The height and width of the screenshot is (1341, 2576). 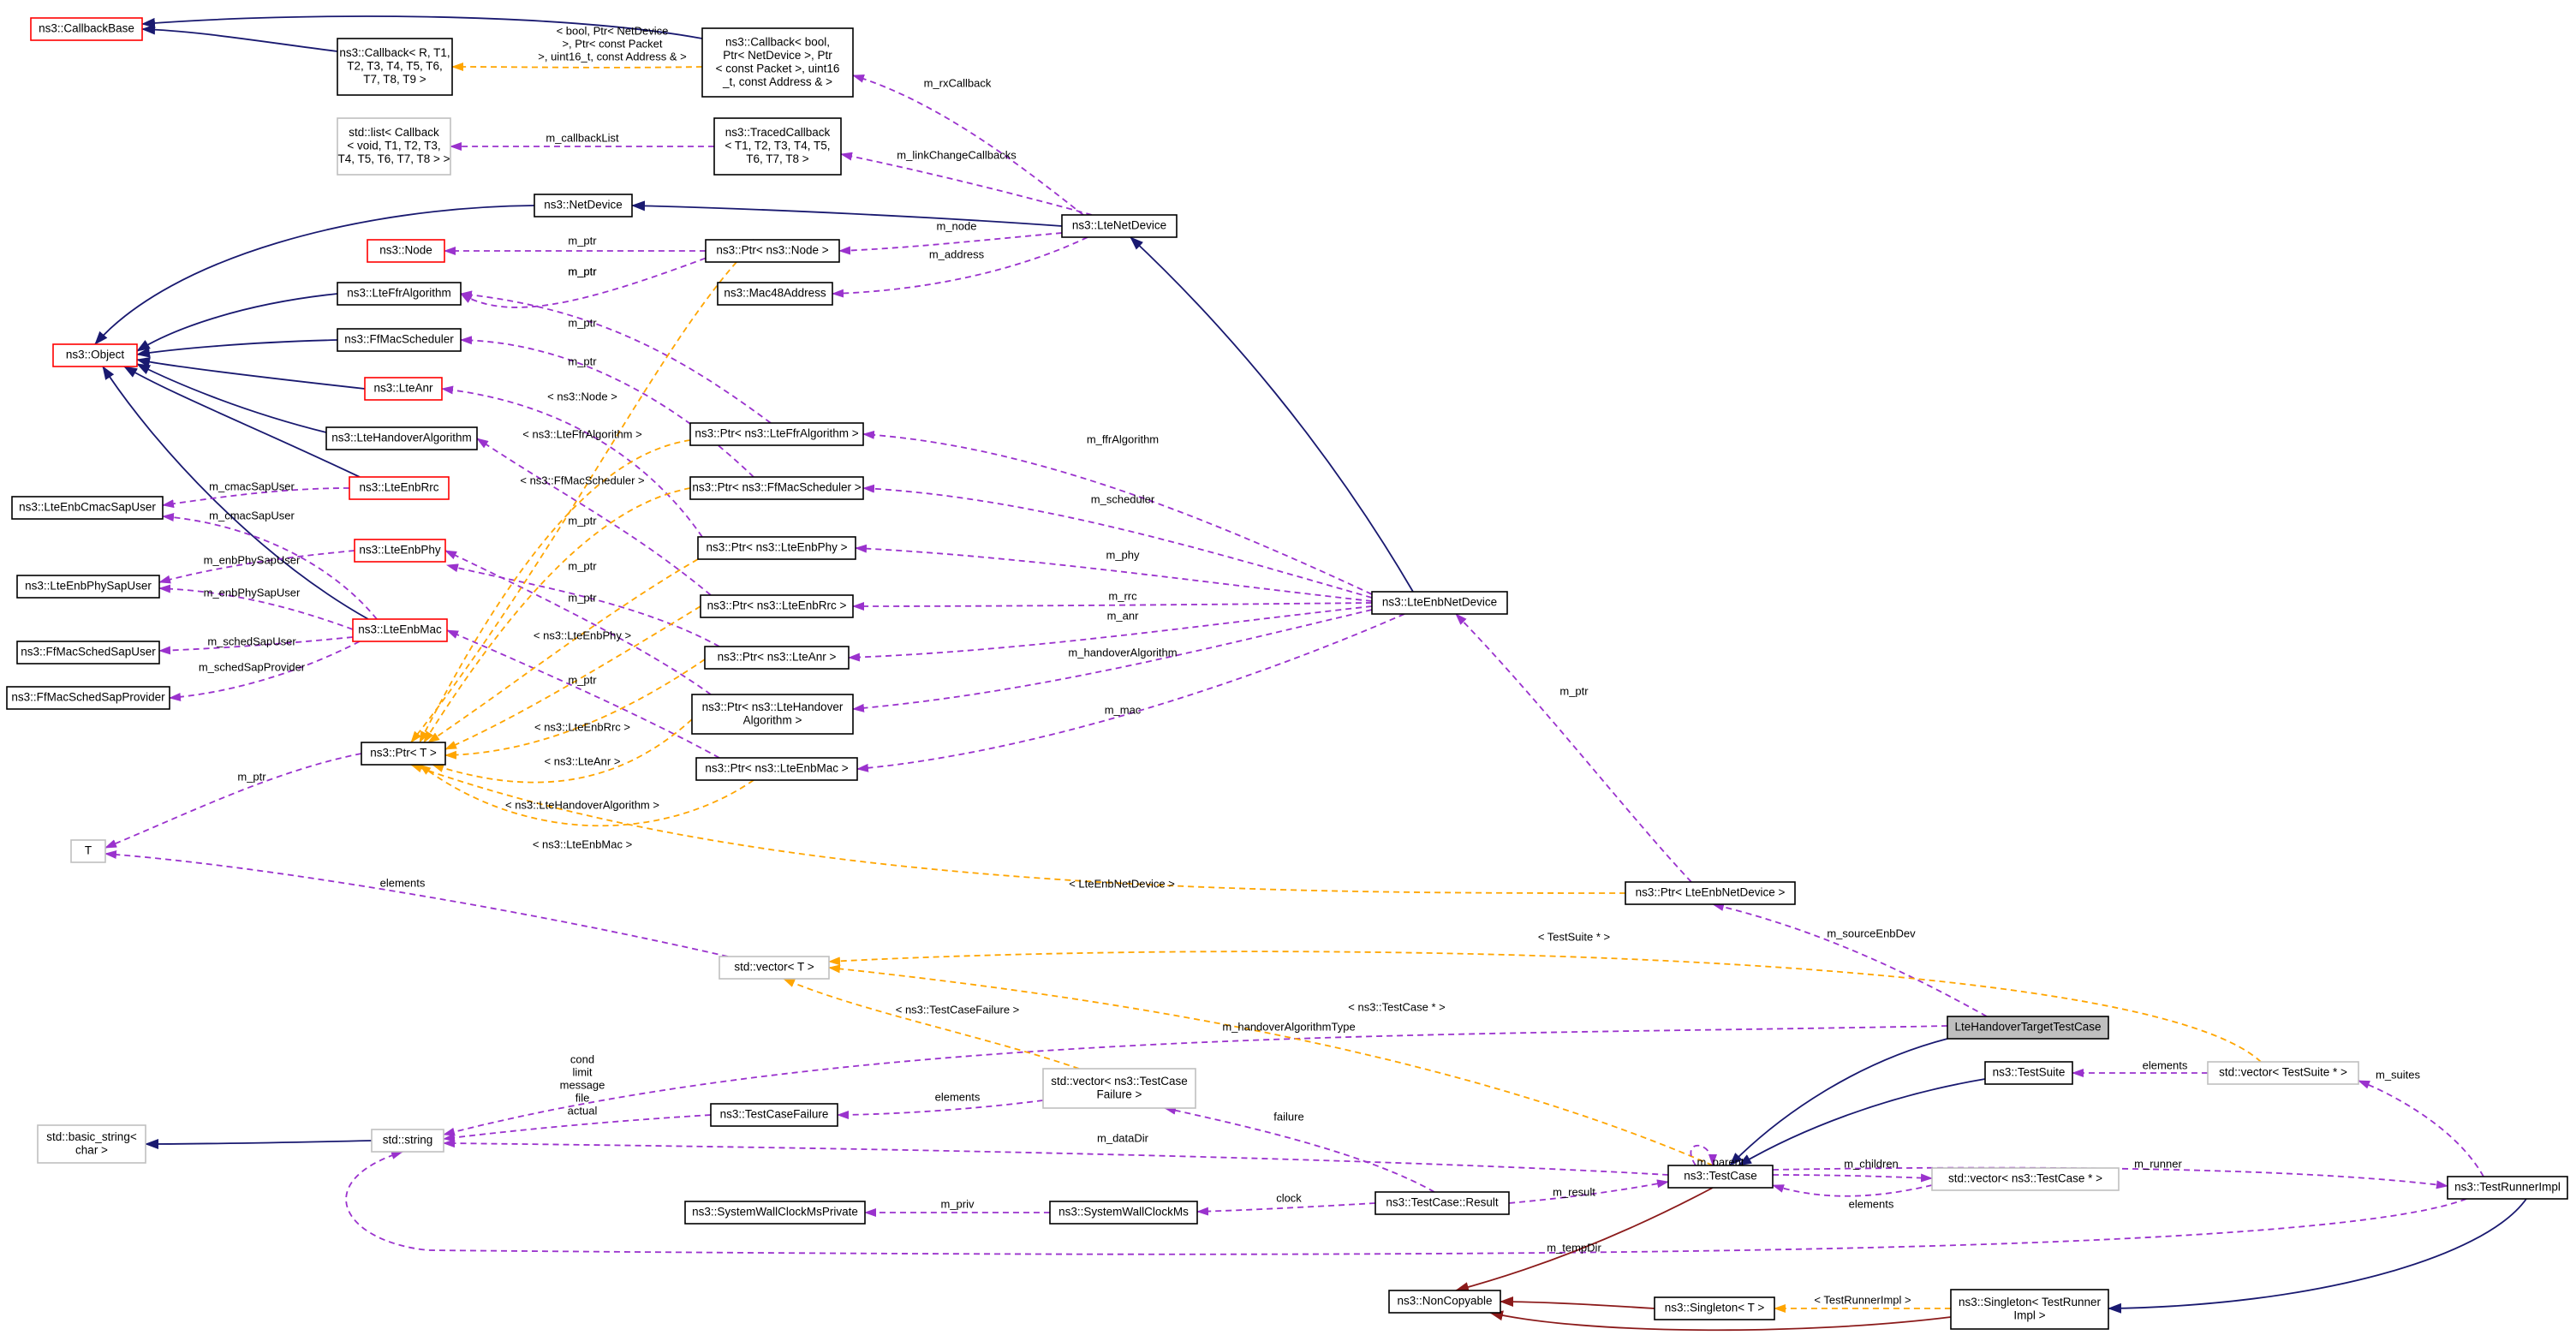 I want to click on class-node-stdstring: std::string, so click(x=407, y=1141).